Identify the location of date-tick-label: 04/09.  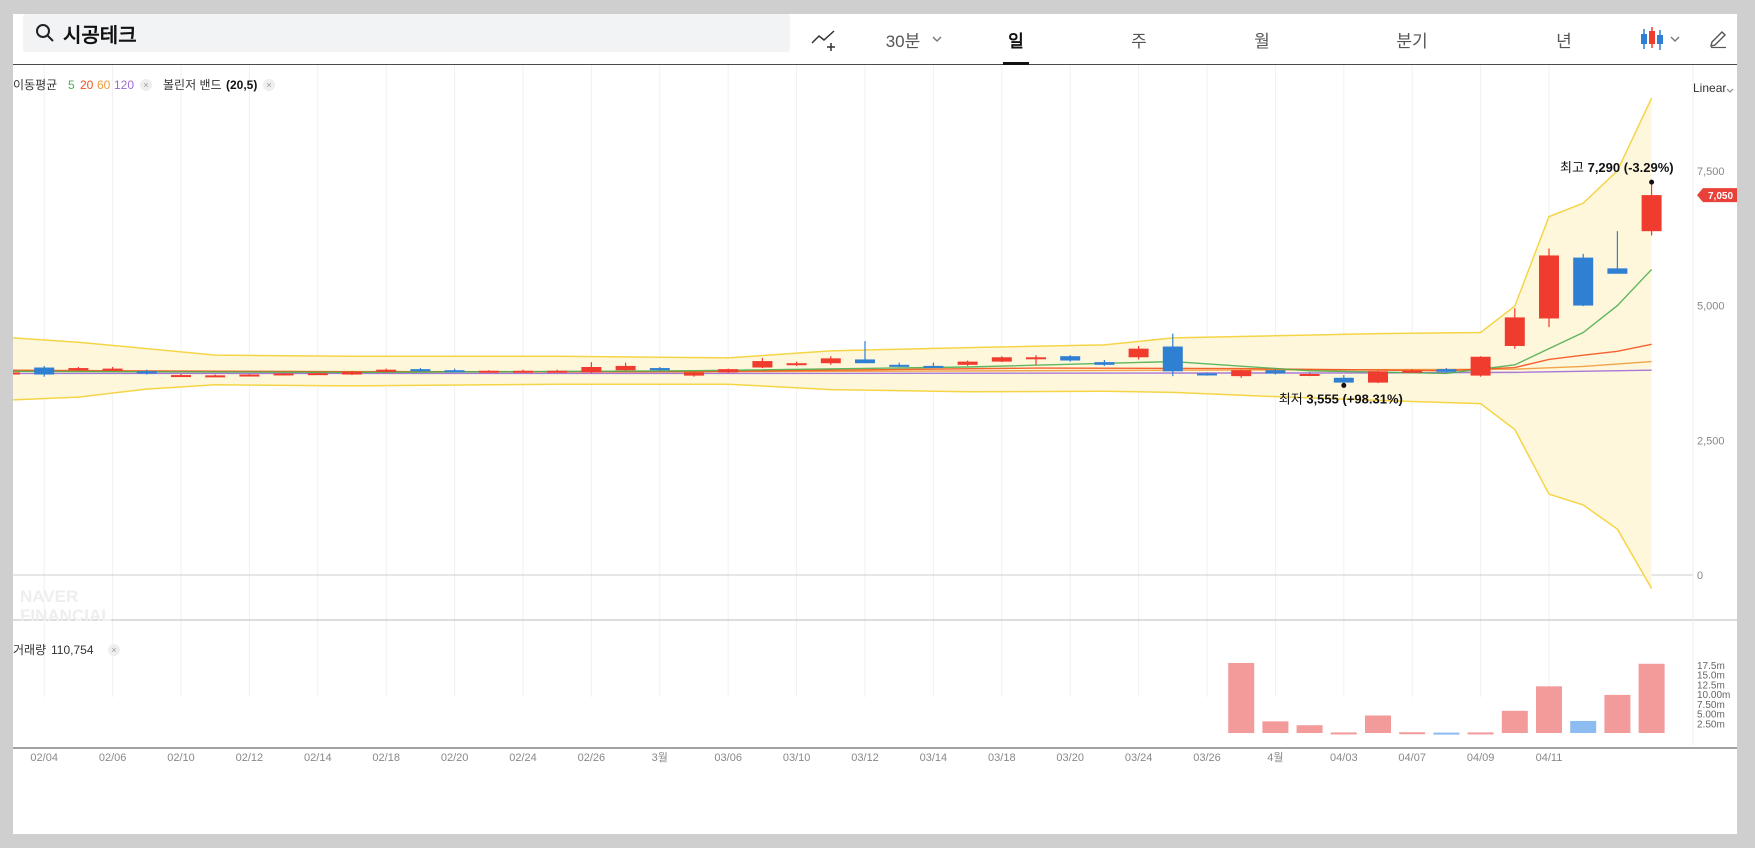
(1481, 758).